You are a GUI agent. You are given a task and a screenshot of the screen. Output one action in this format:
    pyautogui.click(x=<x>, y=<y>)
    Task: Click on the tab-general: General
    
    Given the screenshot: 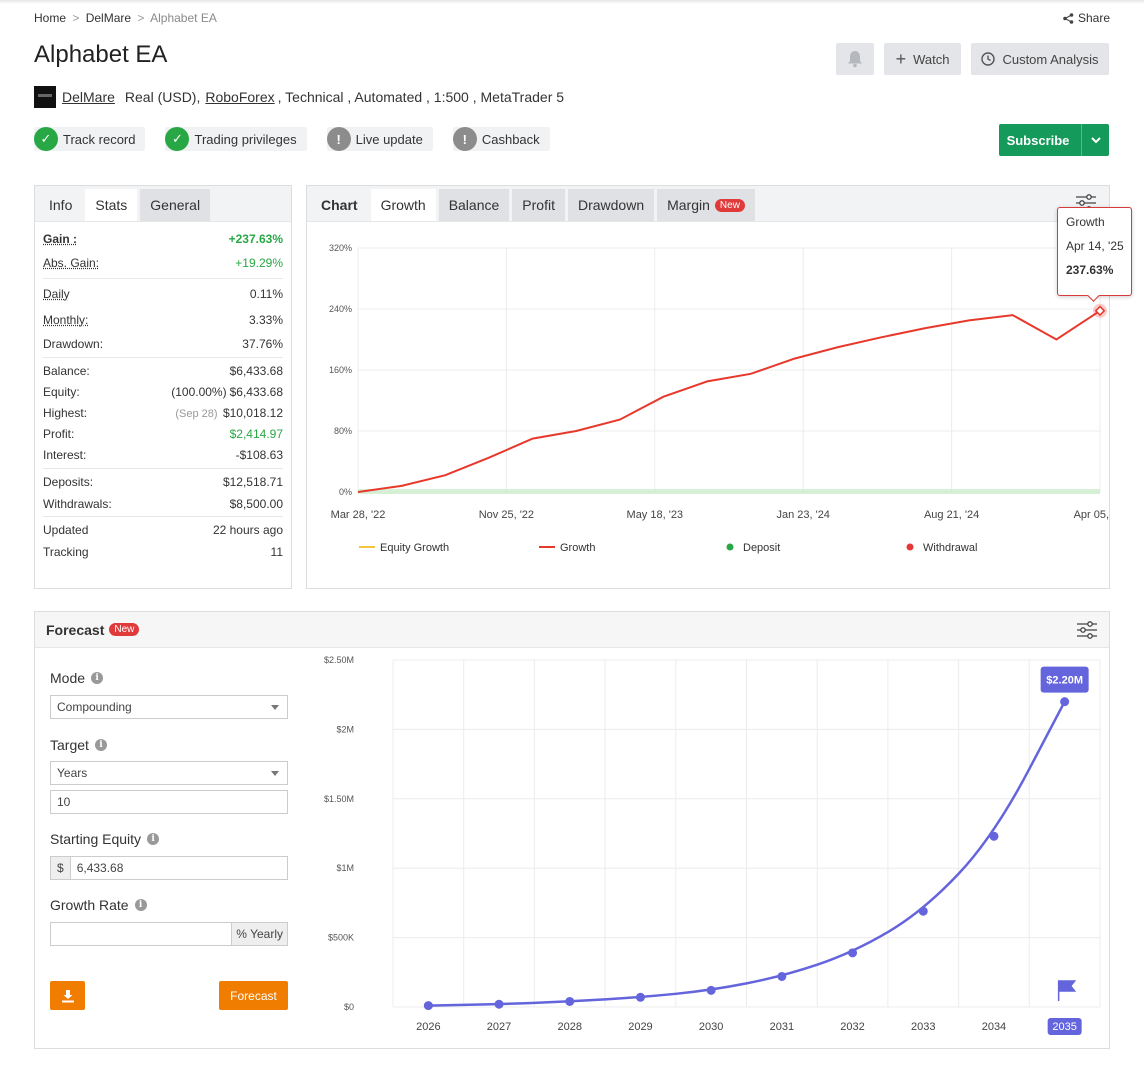 What is the action you would take?
    pyautogui.click(x=175, y=205)
    